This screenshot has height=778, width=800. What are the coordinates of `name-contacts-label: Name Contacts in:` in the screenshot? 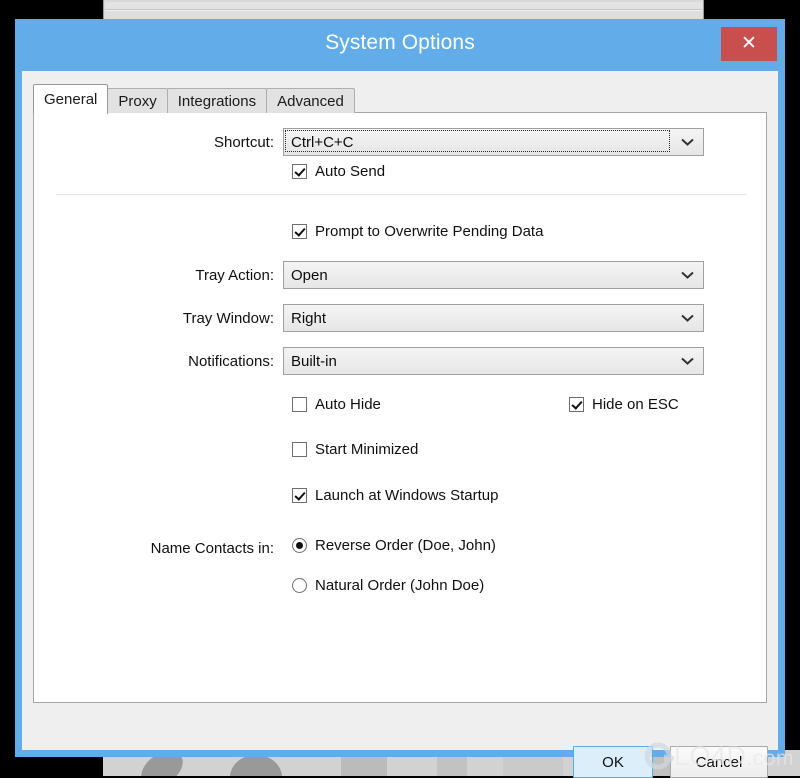 It's located at (212, 548).